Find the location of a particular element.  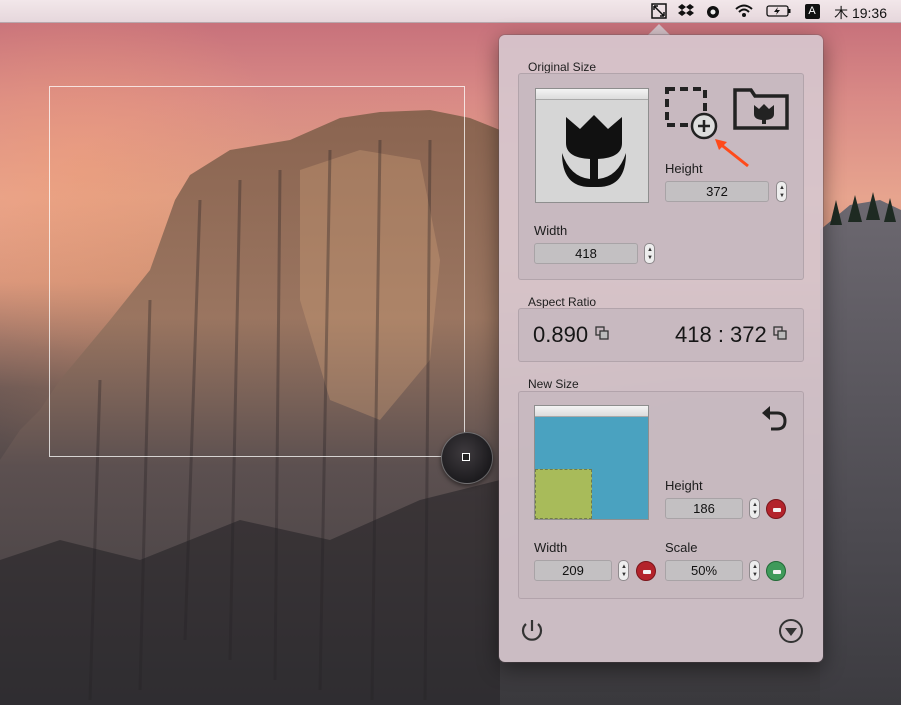

selection-plus-icon is located at coordinates (691, 113).